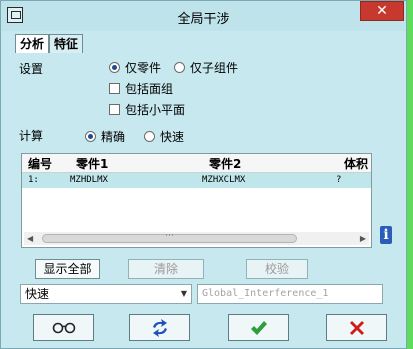 This screenshot has height=349, width=413. What do you see at coordinates (225, 163) in the screenshot?
I see `column-header-part2: 零件2` at bounding box center [225, 163].